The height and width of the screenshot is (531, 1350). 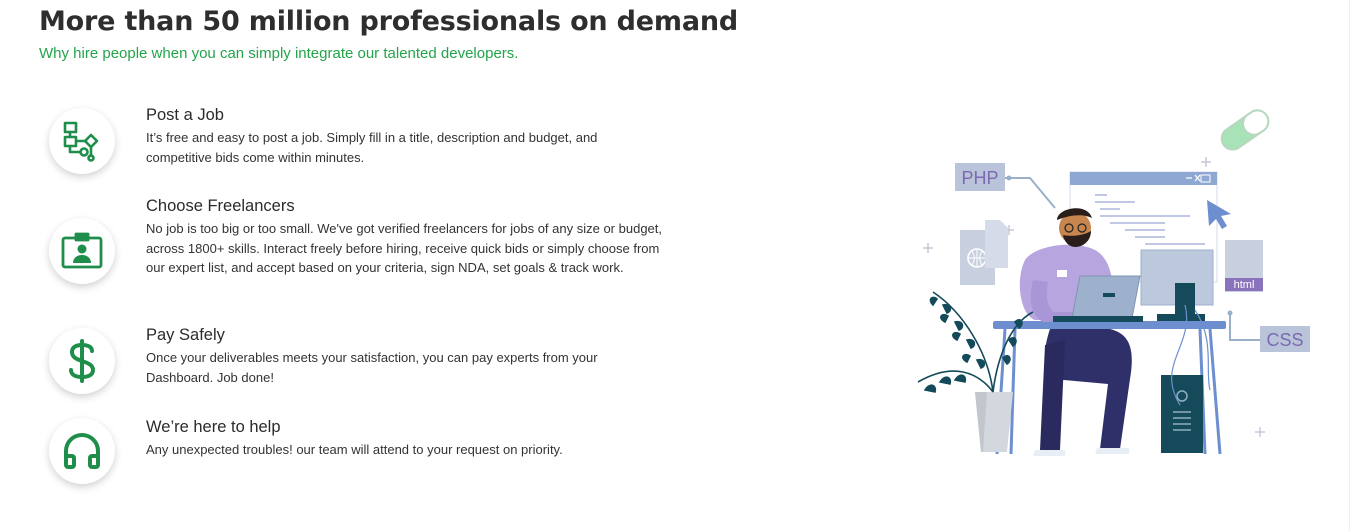 What do you see at coordinates (1244, 285) in the screenshot?
I see `html-label: html` at bounding box center [1244, 285].